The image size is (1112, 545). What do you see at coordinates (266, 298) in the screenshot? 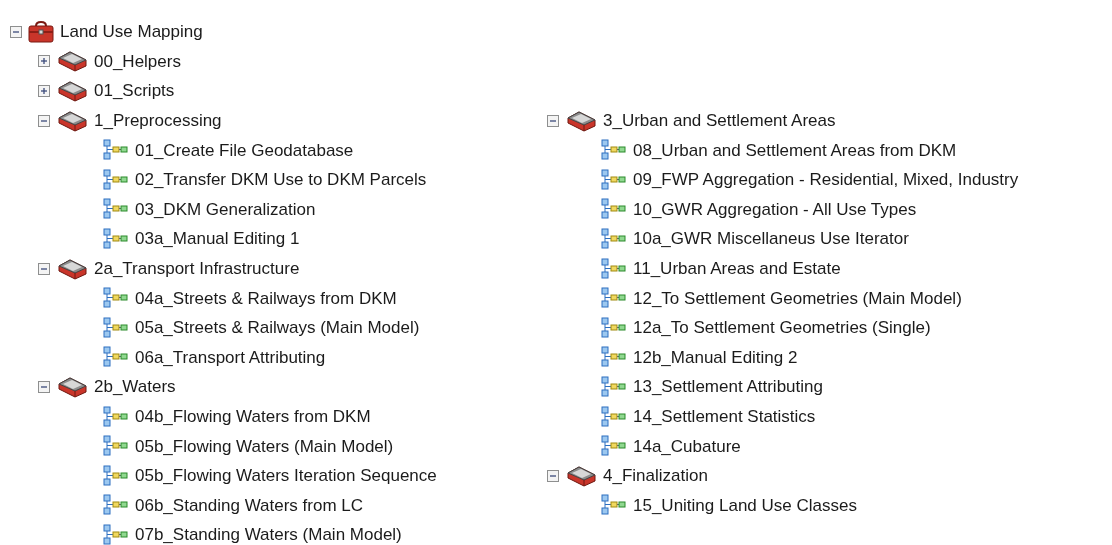
I see `tree-item-label: 04a_Streets & Railways from DKM` at bounding box center [266, 298].